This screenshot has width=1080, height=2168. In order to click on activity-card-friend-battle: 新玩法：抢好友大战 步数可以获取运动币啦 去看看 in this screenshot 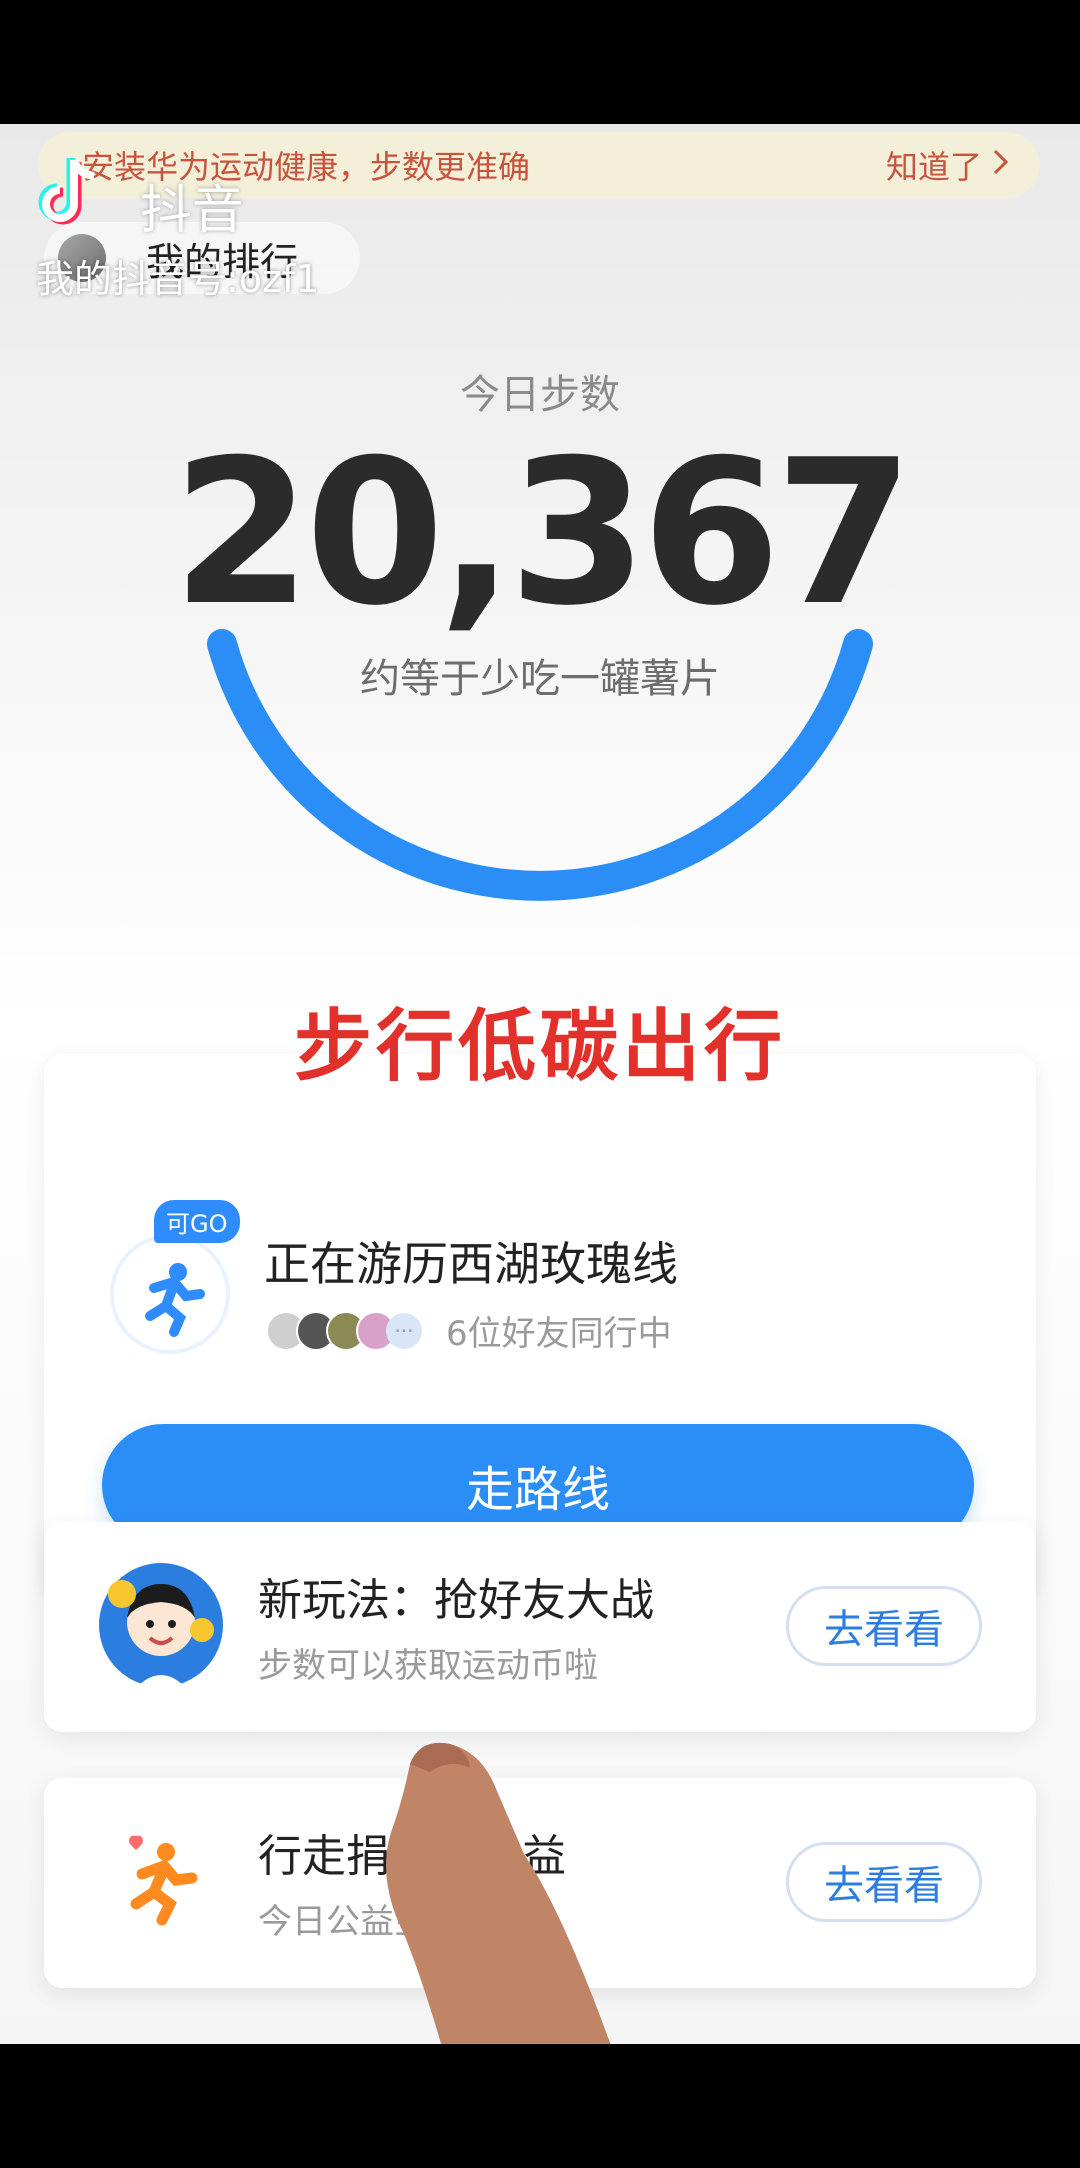, I will do `click(540, 1627)`.